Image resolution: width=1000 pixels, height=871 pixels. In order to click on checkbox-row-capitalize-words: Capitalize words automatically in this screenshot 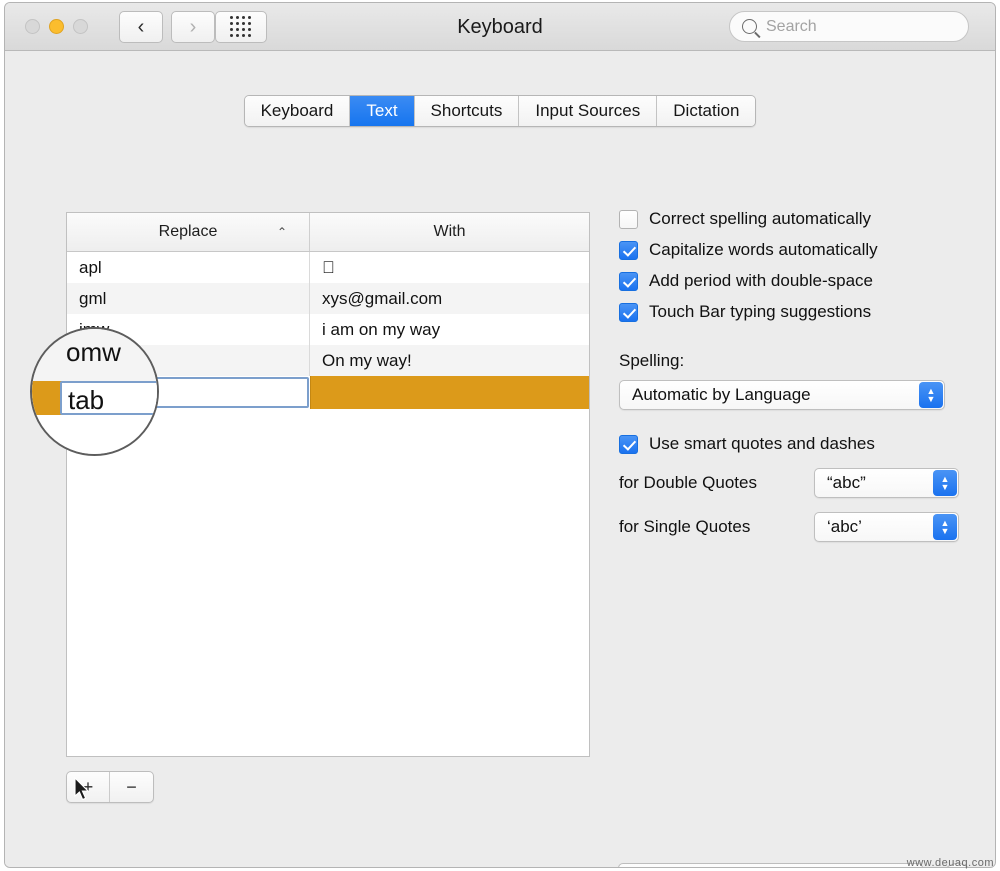, I will do `click(789, 250)`.